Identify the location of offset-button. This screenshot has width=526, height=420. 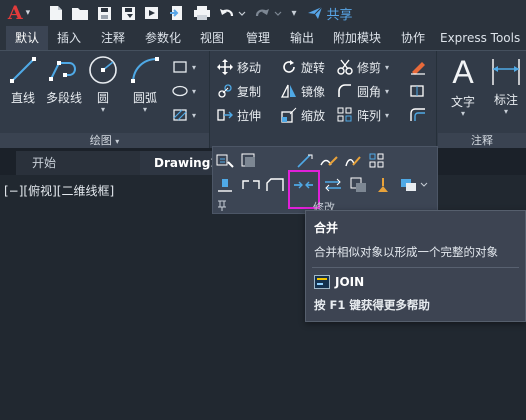
(418, 115).